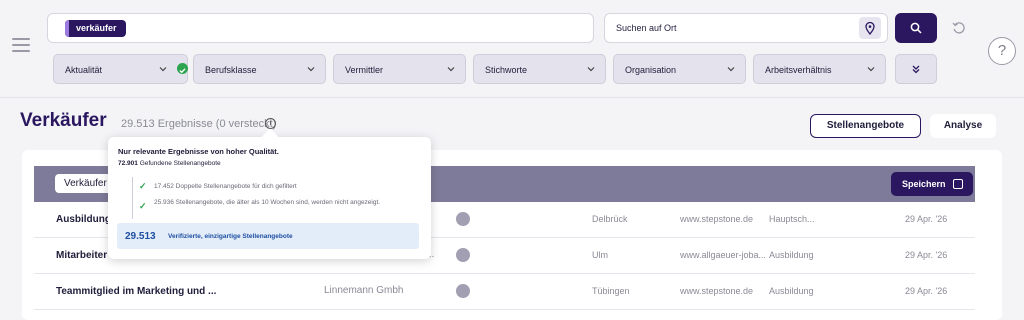  What do you see at coordinates (95, 28) in the screenshot?
I see `search-chip: verkäufer` at bounding box center [95, 28].